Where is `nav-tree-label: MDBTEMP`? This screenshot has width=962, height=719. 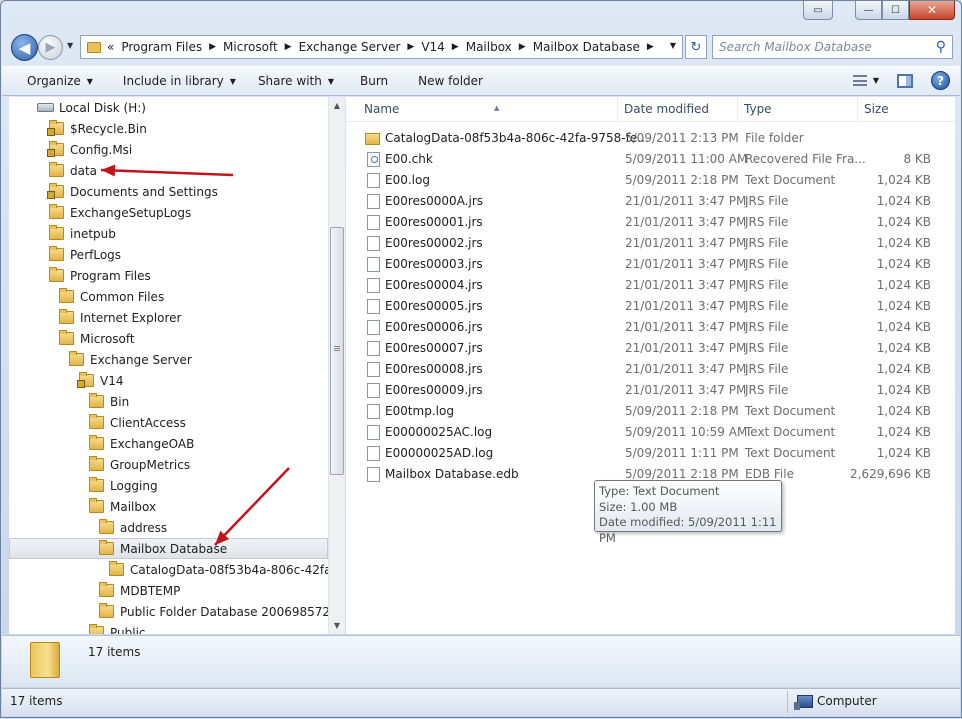 nav-tree-label: MDBTEMP is located at coordinates (150, 590).